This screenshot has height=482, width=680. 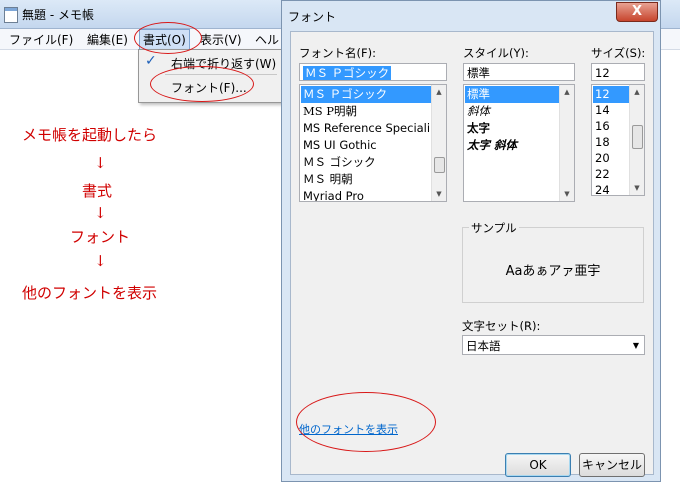 What do you see at coordinates (553, 345) in the screenshot?
I see `charset-select: 日本語 ▼` at bounding box center [553, 345].